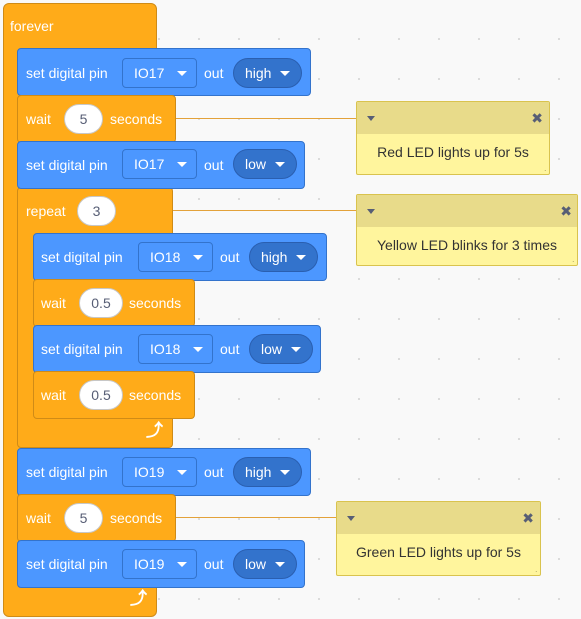 Image resolution: width=581 pixels, height=619 pixels. Describe the element at coordinates (46, 211) in the screenshot. I see `repeat-label: repeat` at that location.